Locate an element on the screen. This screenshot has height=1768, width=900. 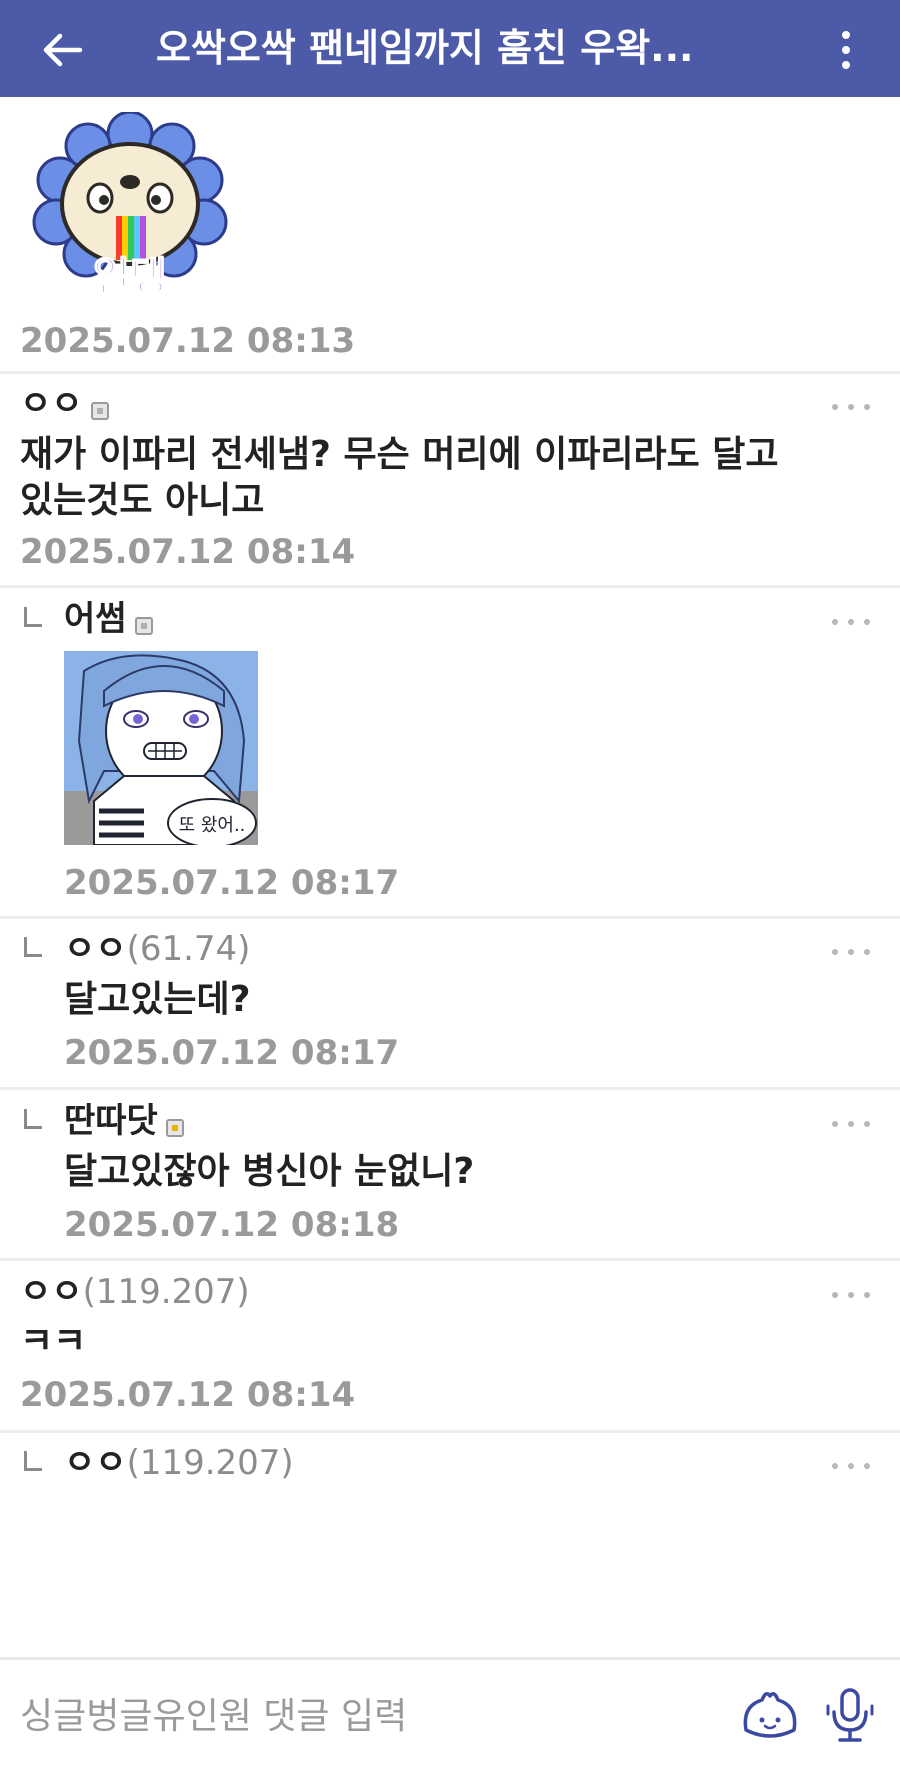
comment-image: 또 왔어.. is located at coordinates (161, 748).